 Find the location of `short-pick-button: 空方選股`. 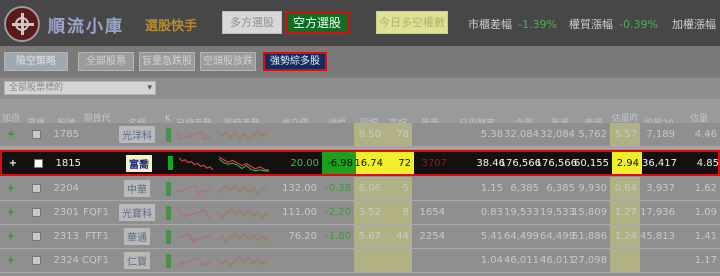

short-pick-button: 空方選股 is located at coordinates (317, 22).